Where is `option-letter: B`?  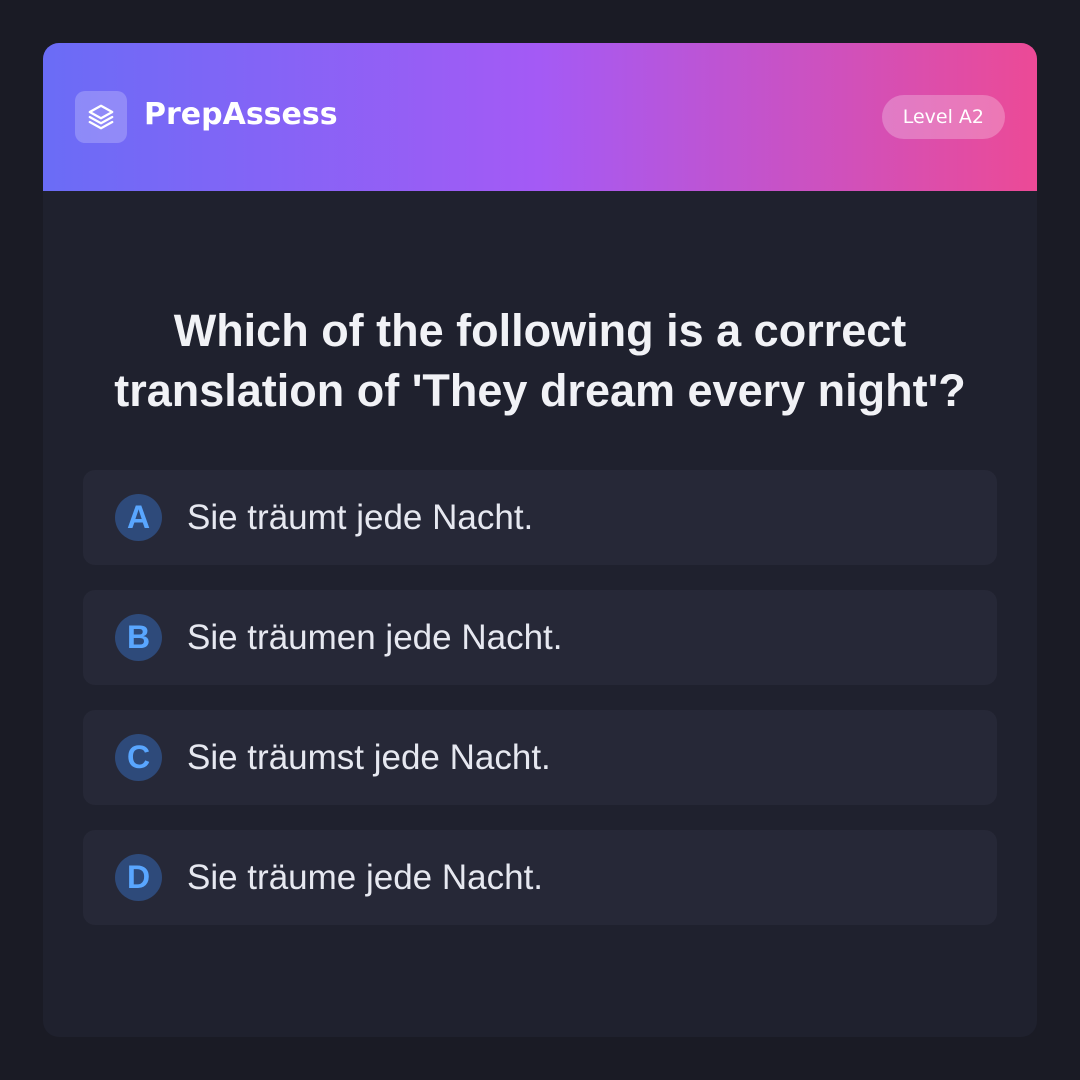
option-letter: B is located at coordinates (138, 637).